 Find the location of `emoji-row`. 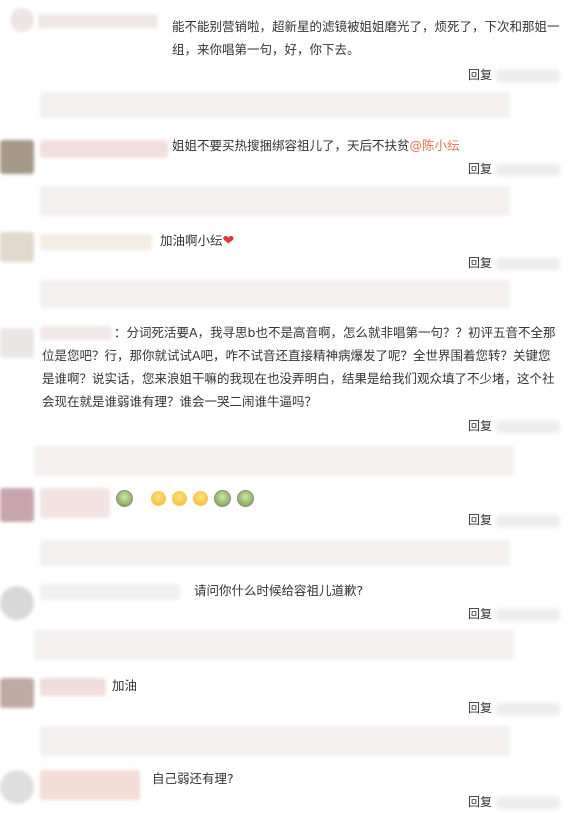

emoji-row is located at coordinates (185, 497).